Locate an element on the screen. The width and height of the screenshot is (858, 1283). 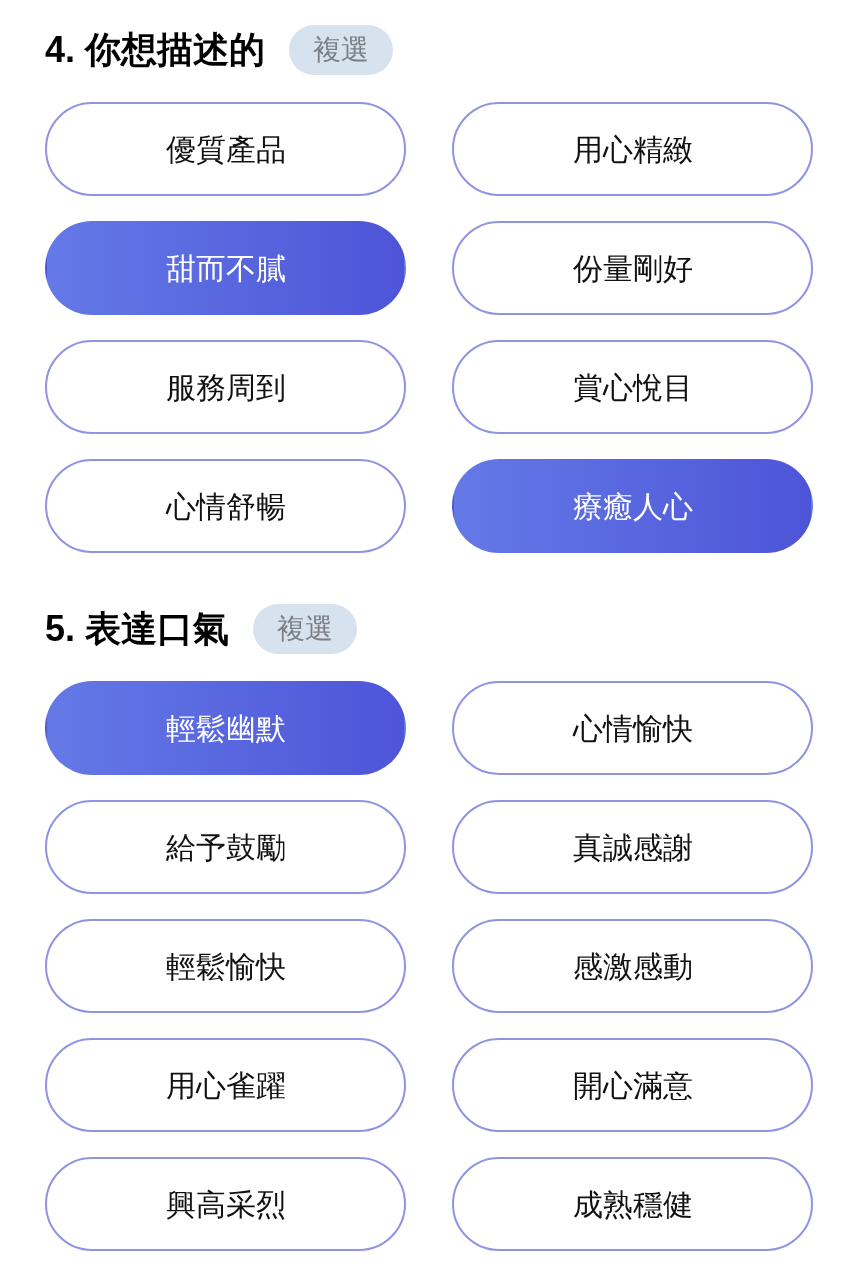
option-chip: 成熟穩健 is located at coordinates (632, 1204).